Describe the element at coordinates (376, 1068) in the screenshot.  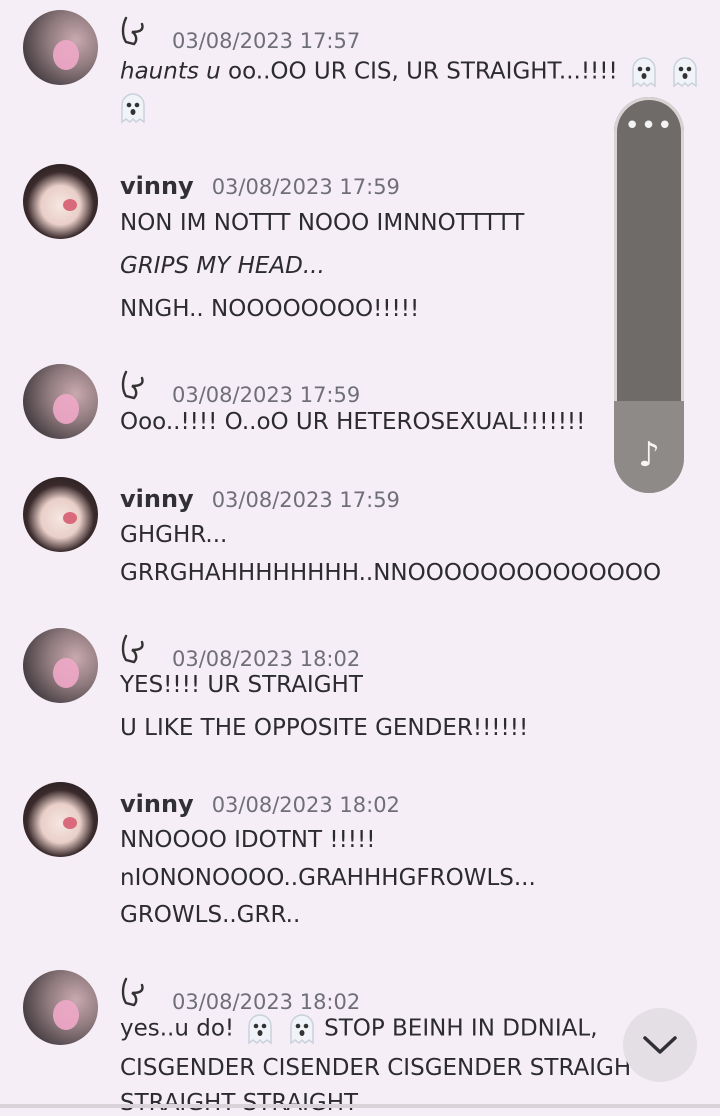
I see `message-text: CISGENDER CISENDER CISGENDER STRAIGH` at that location.